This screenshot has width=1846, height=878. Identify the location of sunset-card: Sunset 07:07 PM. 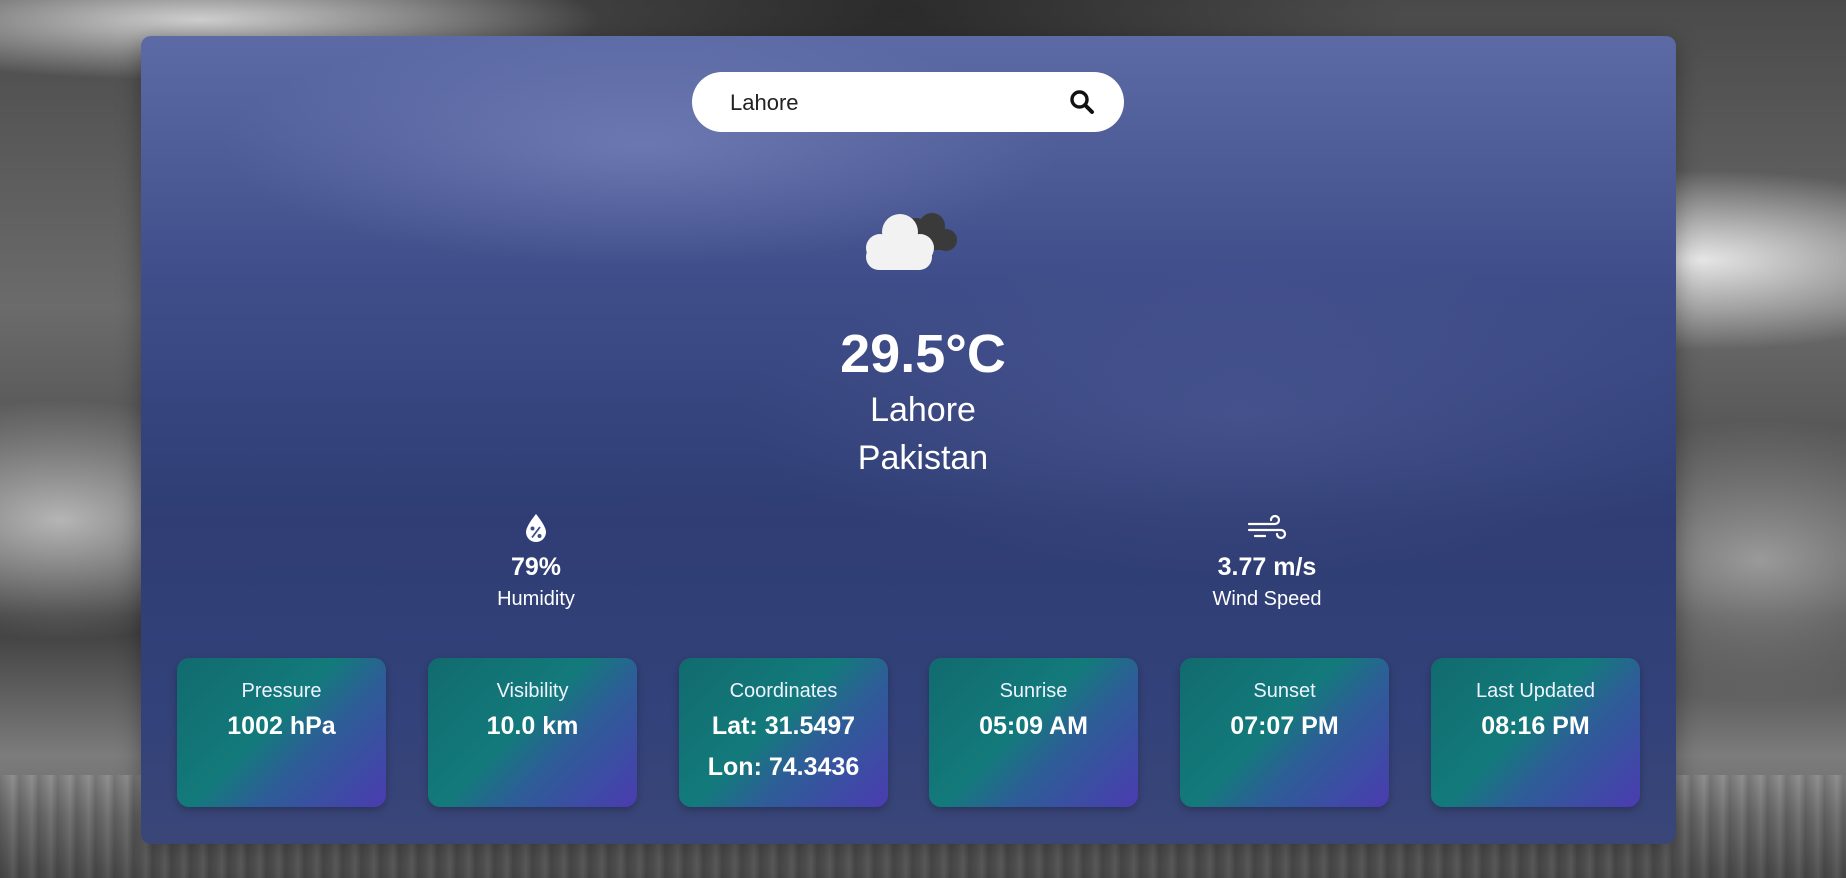
(1284, 732).